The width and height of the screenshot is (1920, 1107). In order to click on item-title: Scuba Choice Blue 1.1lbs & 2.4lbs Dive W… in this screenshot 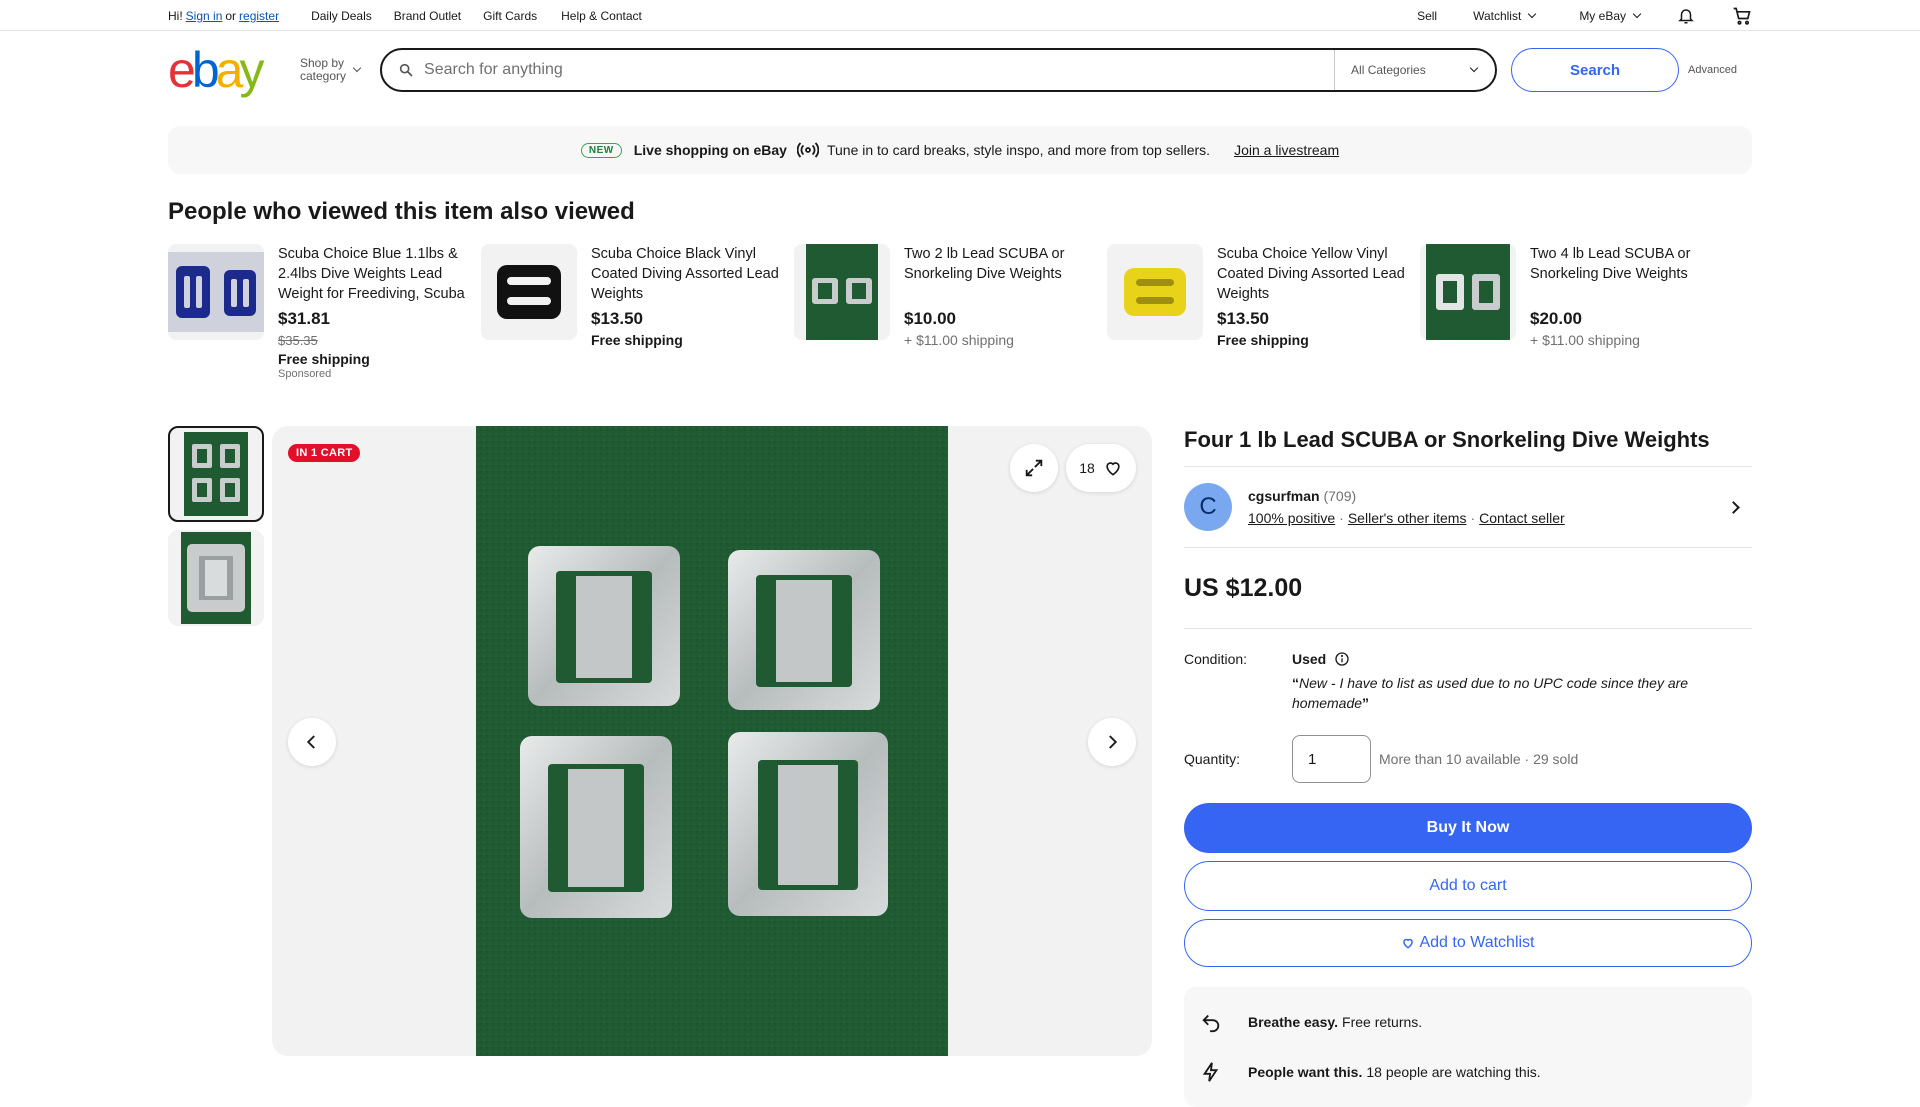, I will do `click(376, 274)`.